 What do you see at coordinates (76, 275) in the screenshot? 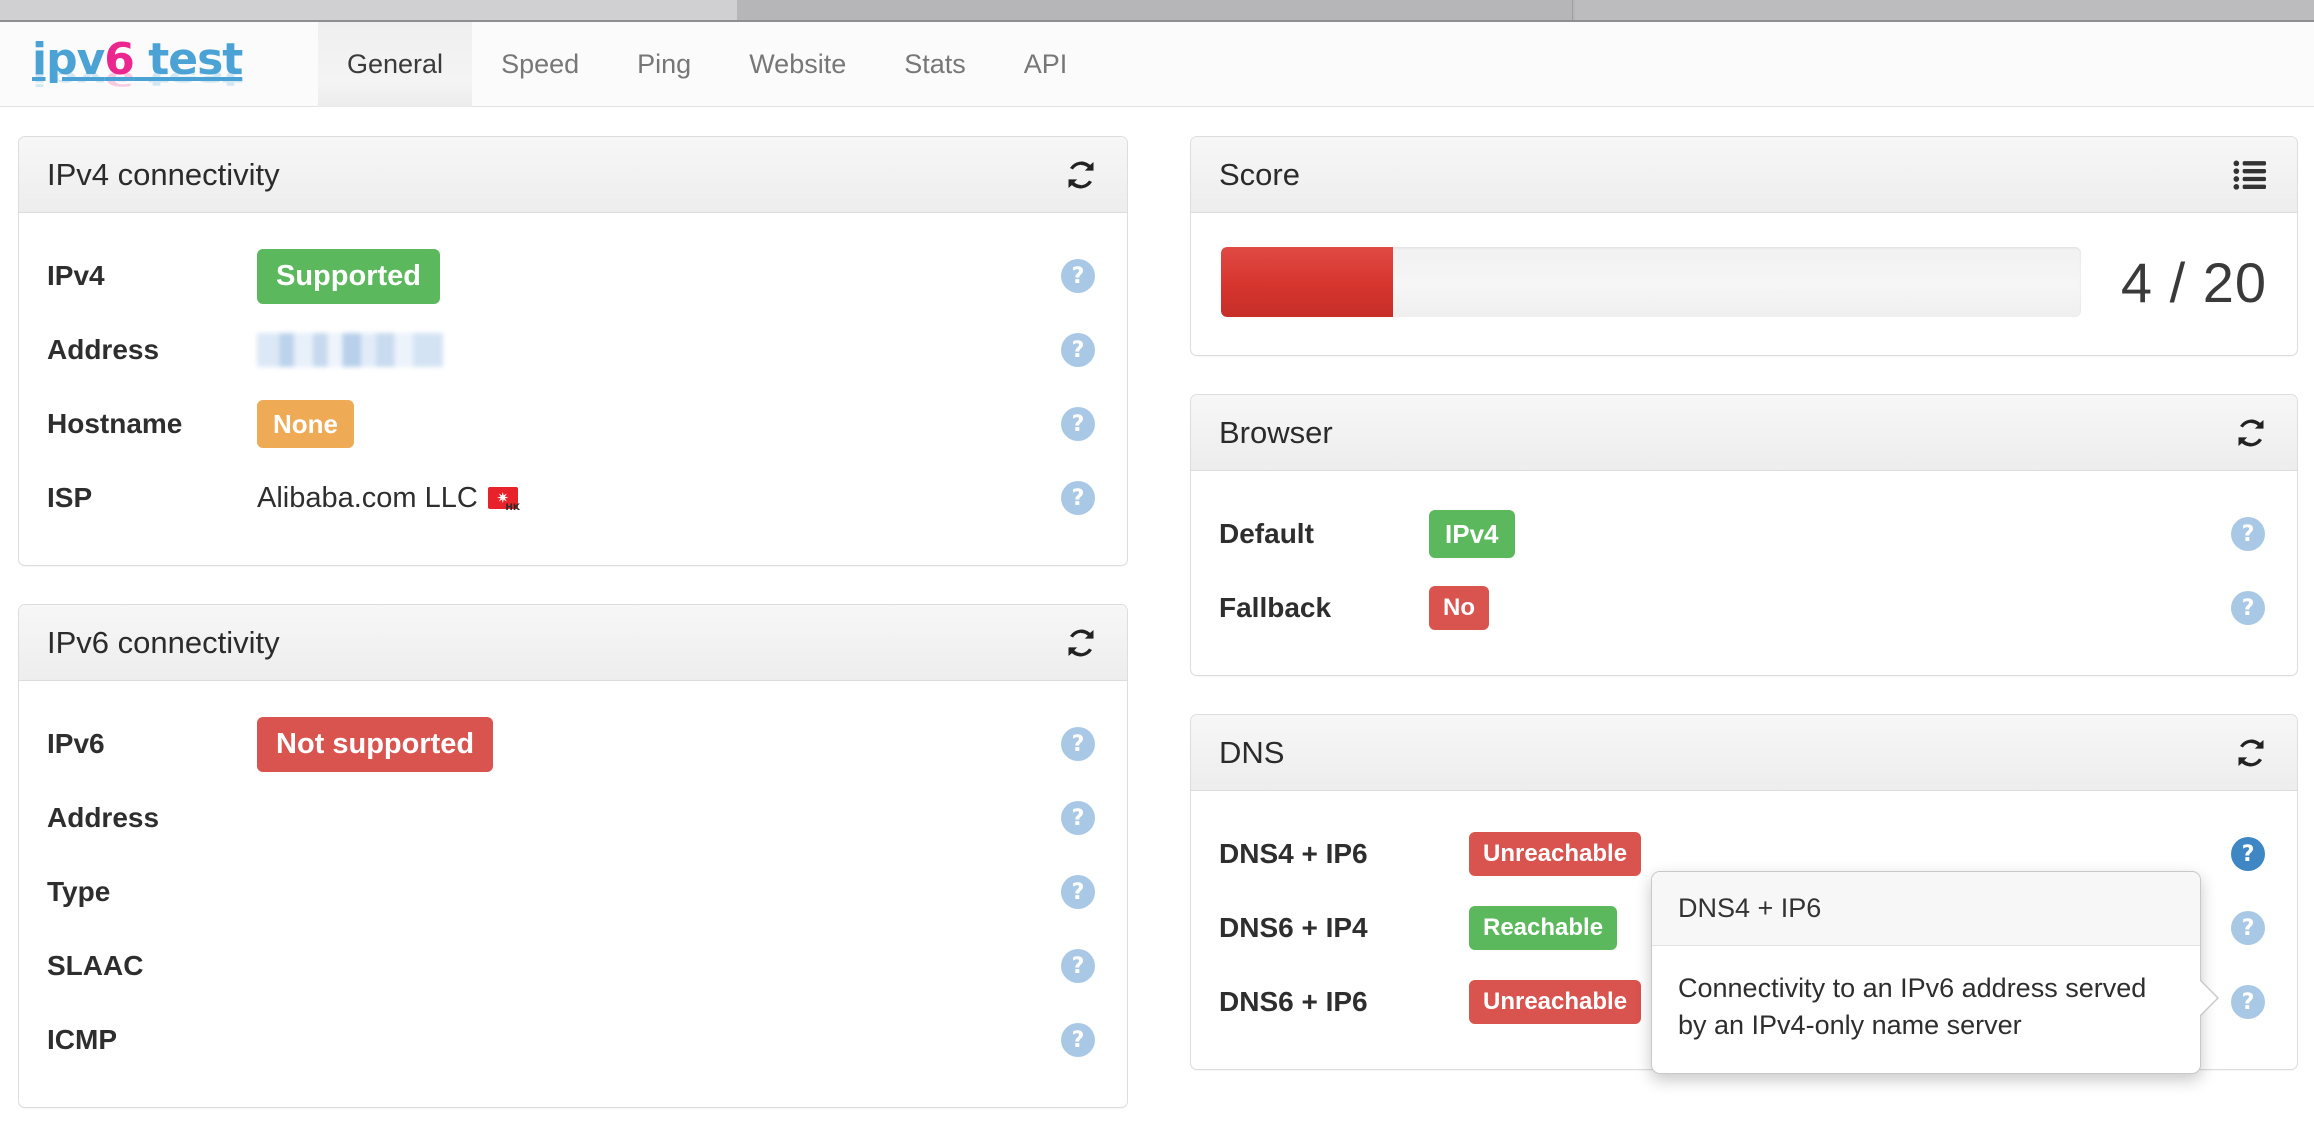
I see `row-ipv4-label: IPv4` at bounding box center [76, 275].